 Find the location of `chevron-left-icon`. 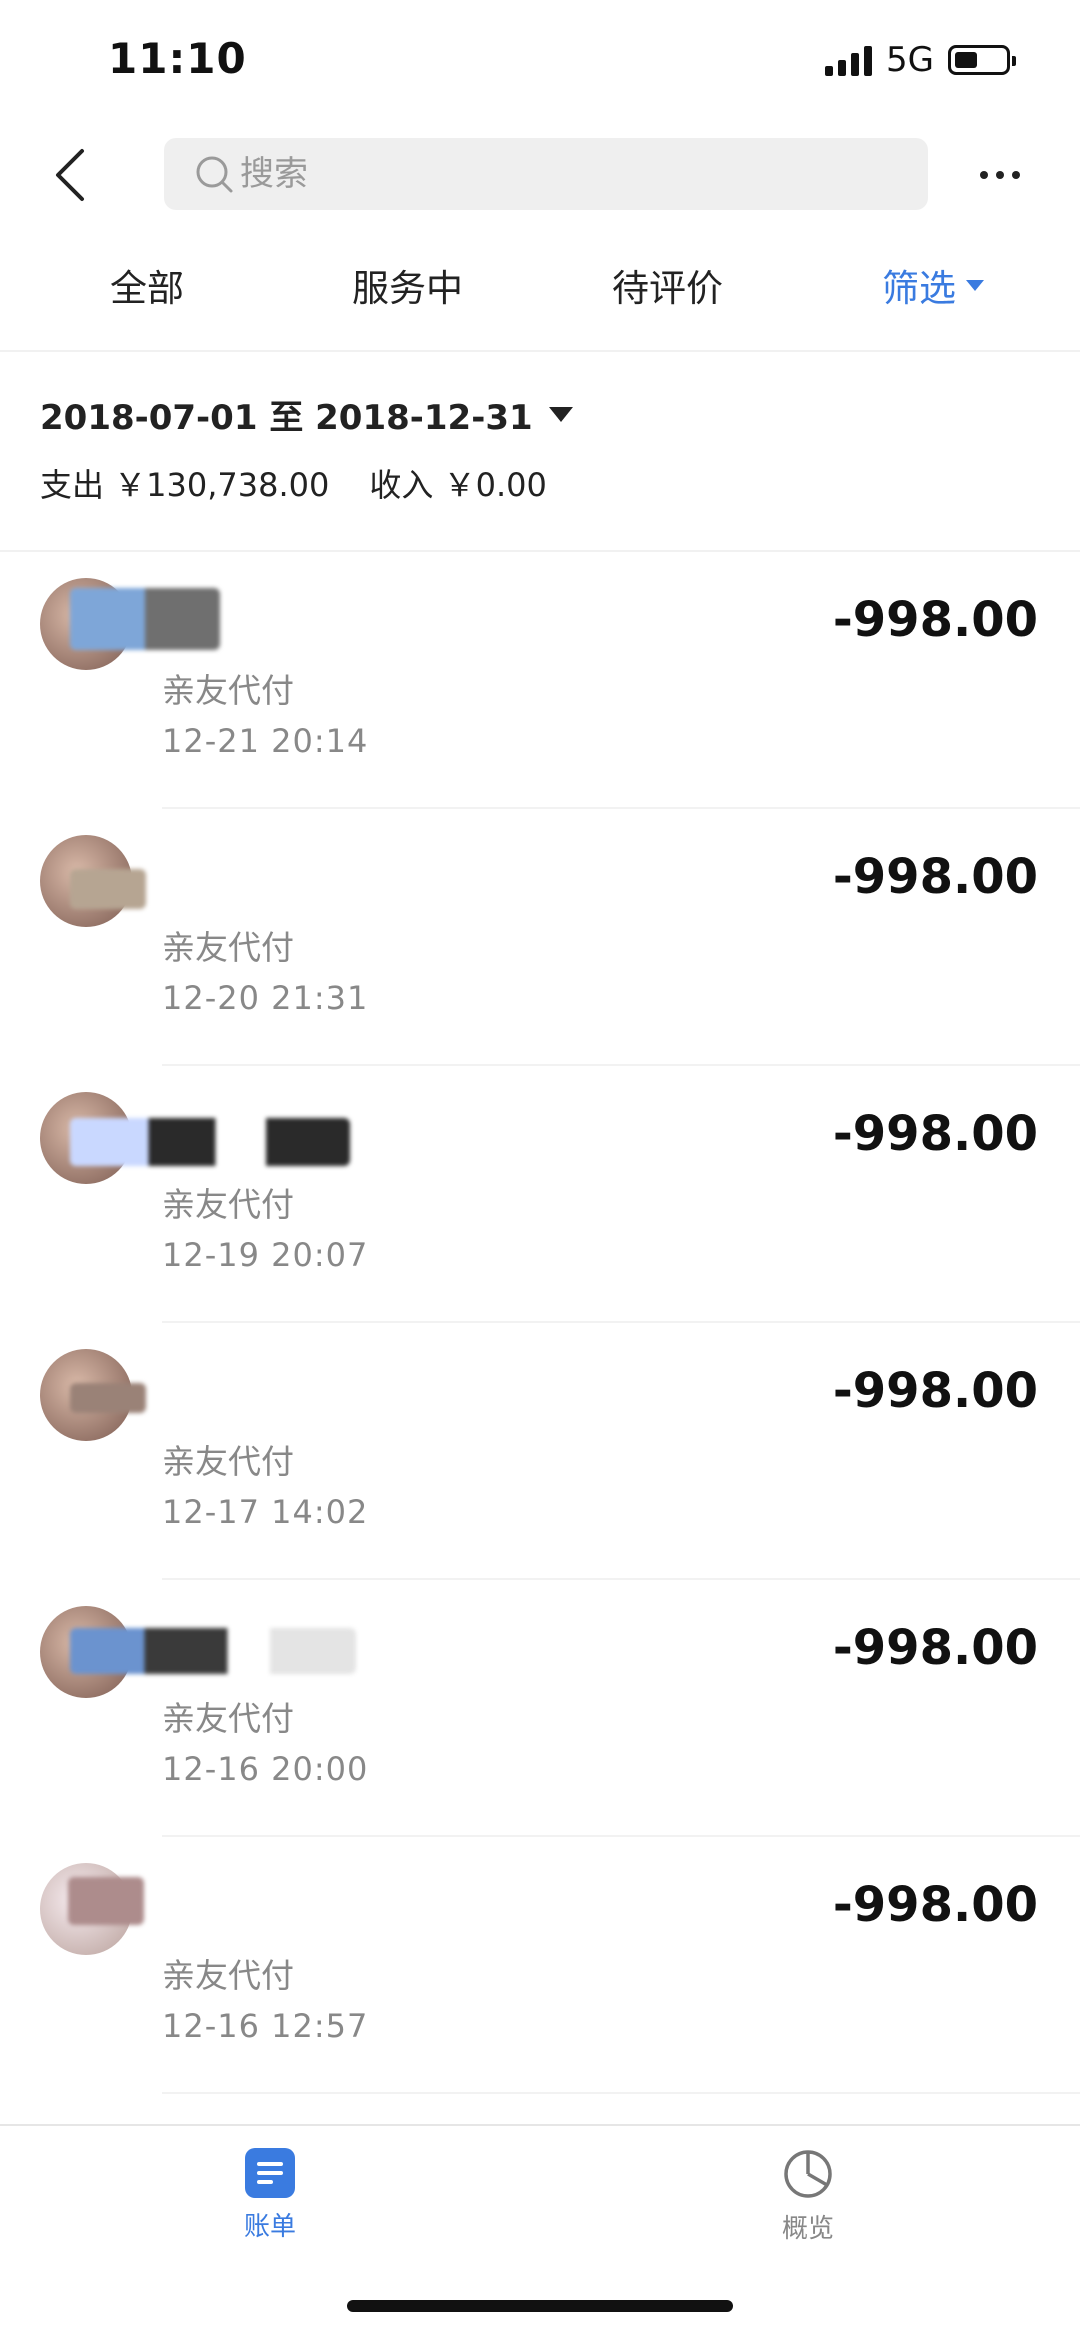

chevron-left-icon is located at coordinates (70, 175).